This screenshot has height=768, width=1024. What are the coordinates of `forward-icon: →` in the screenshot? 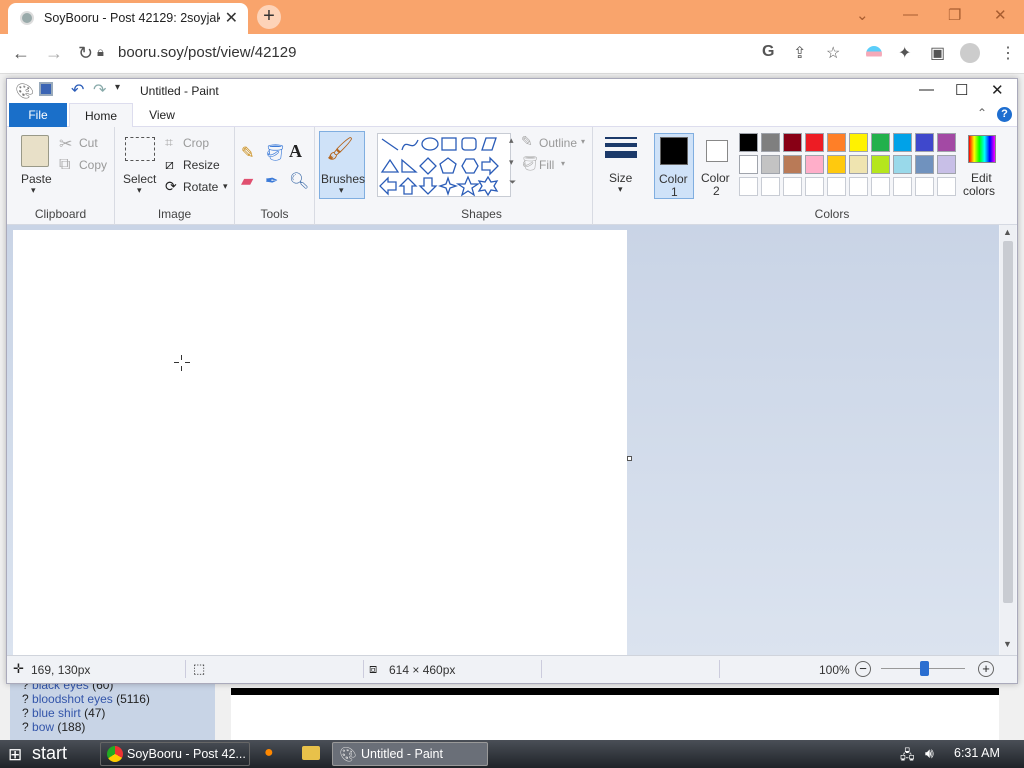 It's located at (54, 53).